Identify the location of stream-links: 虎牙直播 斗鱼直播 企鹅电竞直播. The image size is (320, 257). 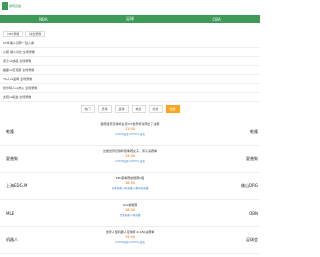
(130, 188).